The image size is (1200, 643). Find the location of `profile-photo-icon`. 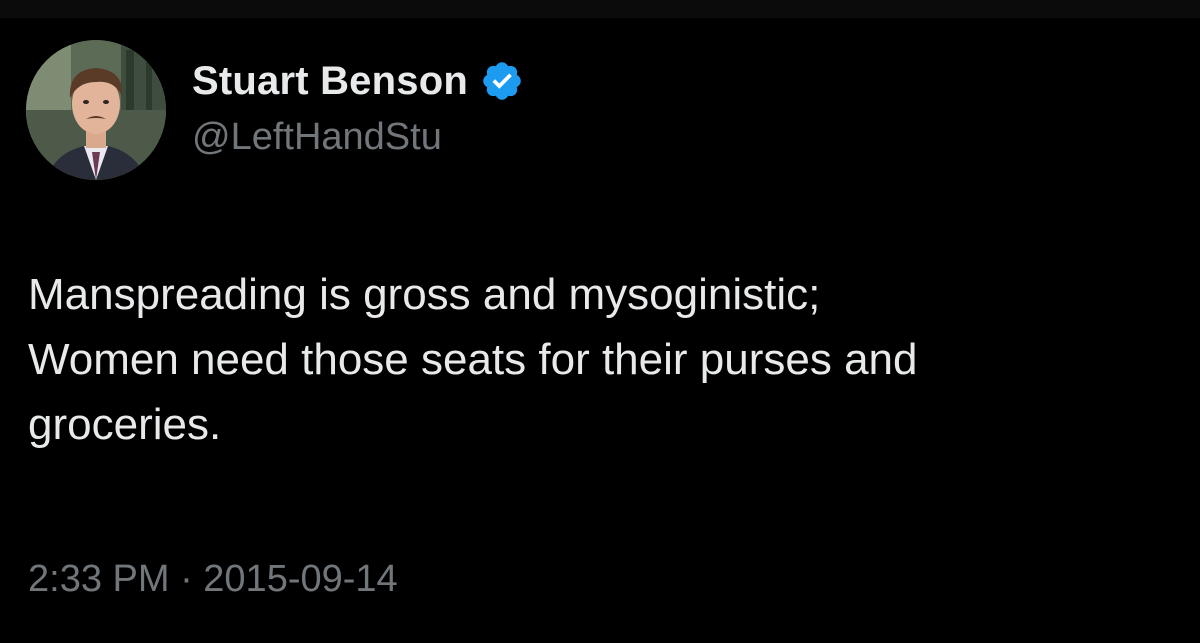

profile-photo-icon is located at coordinates (96, 110).